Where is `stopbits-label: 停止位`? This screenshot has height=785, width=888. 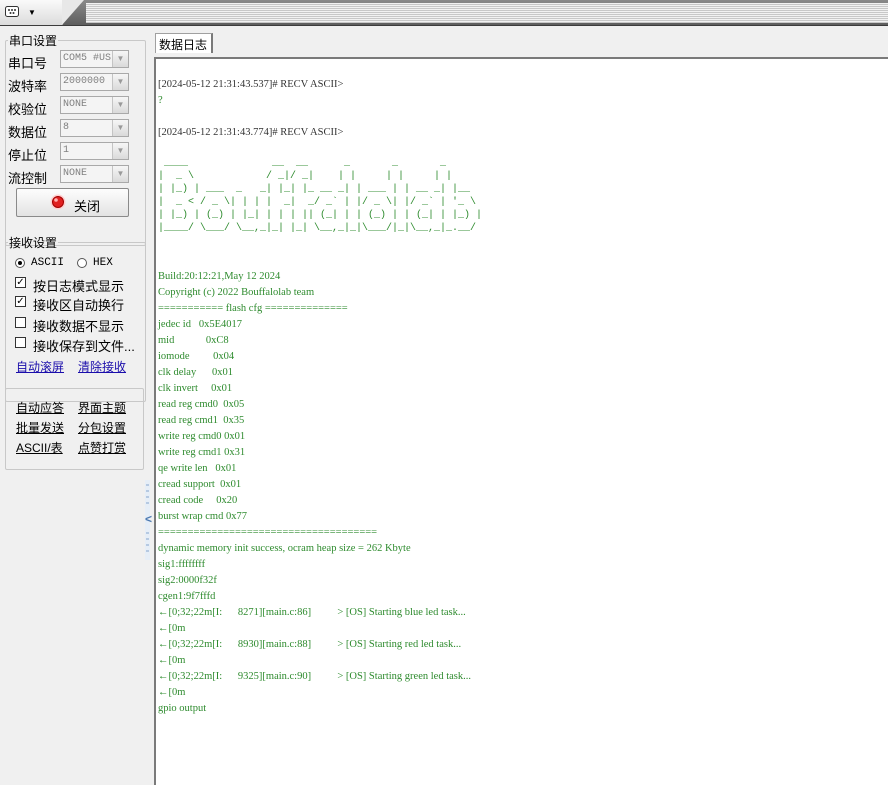
stopbits-label: 停止位 is located at coordinates (28, 155).